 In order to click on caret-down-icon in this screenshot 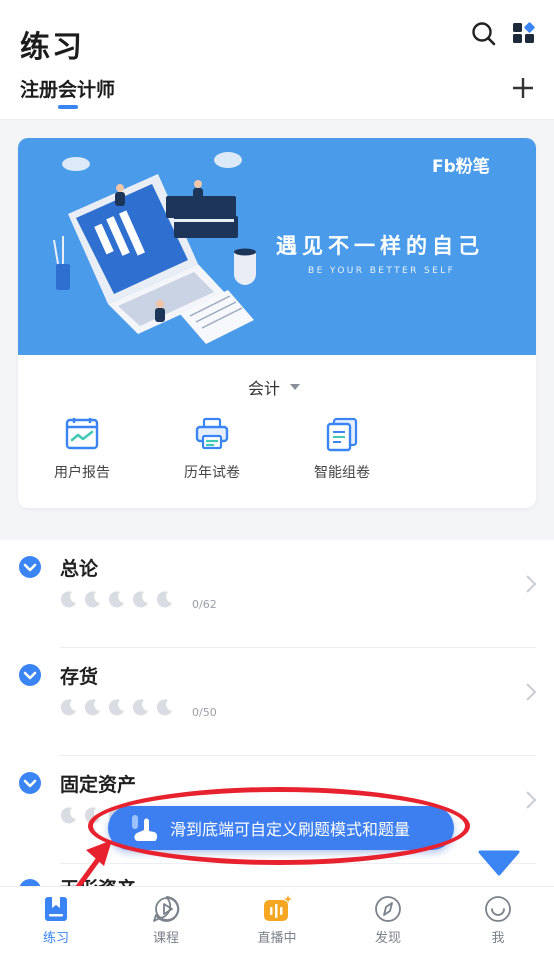, I will do `click(295, 387)`.